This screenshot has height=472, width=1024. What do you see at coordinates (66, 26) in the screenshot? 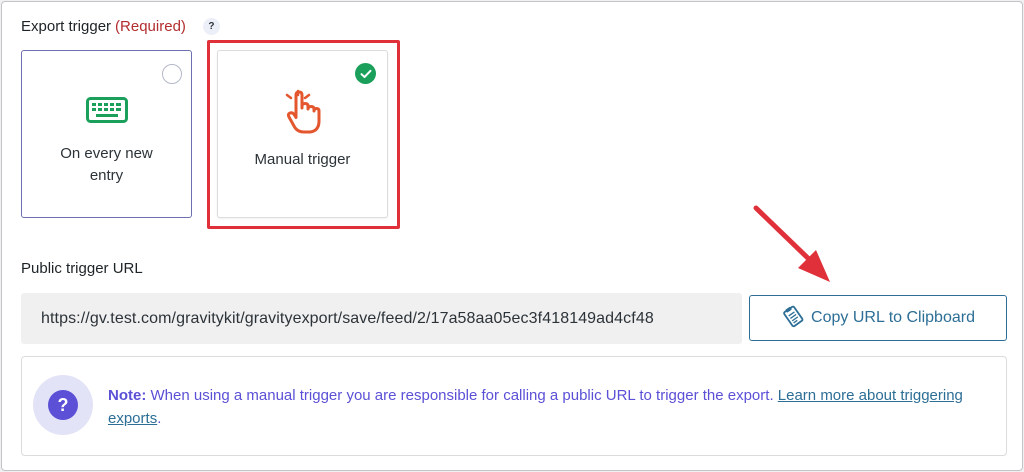
I see `export-trigger-text: Export trigger` at bounding box center [66, 26].